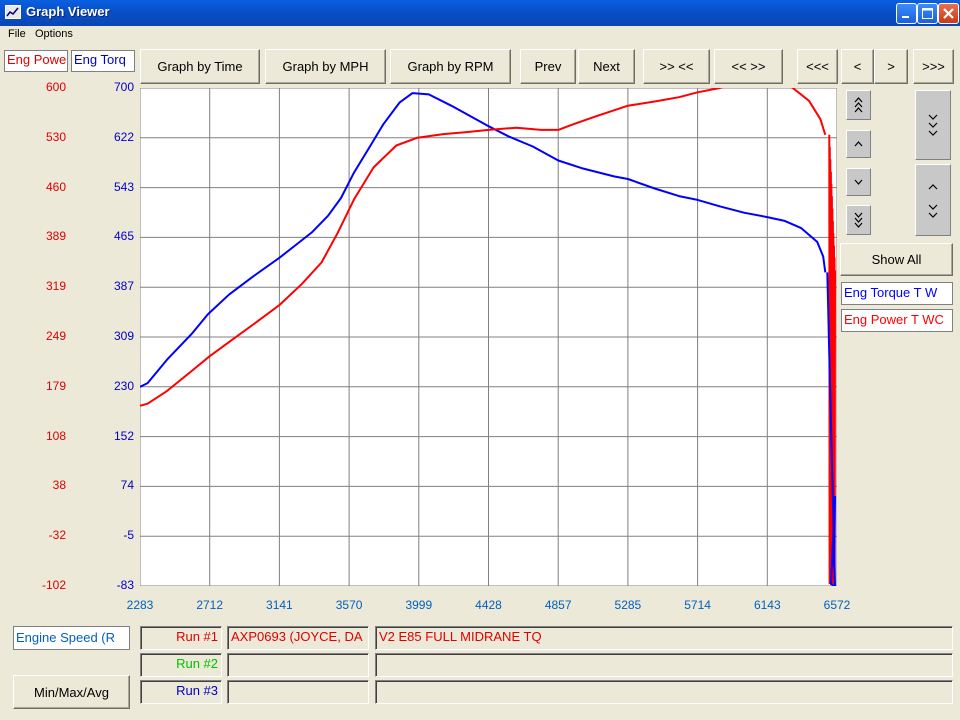  I want to click on power-tick-label: 460, so click(55, 186).